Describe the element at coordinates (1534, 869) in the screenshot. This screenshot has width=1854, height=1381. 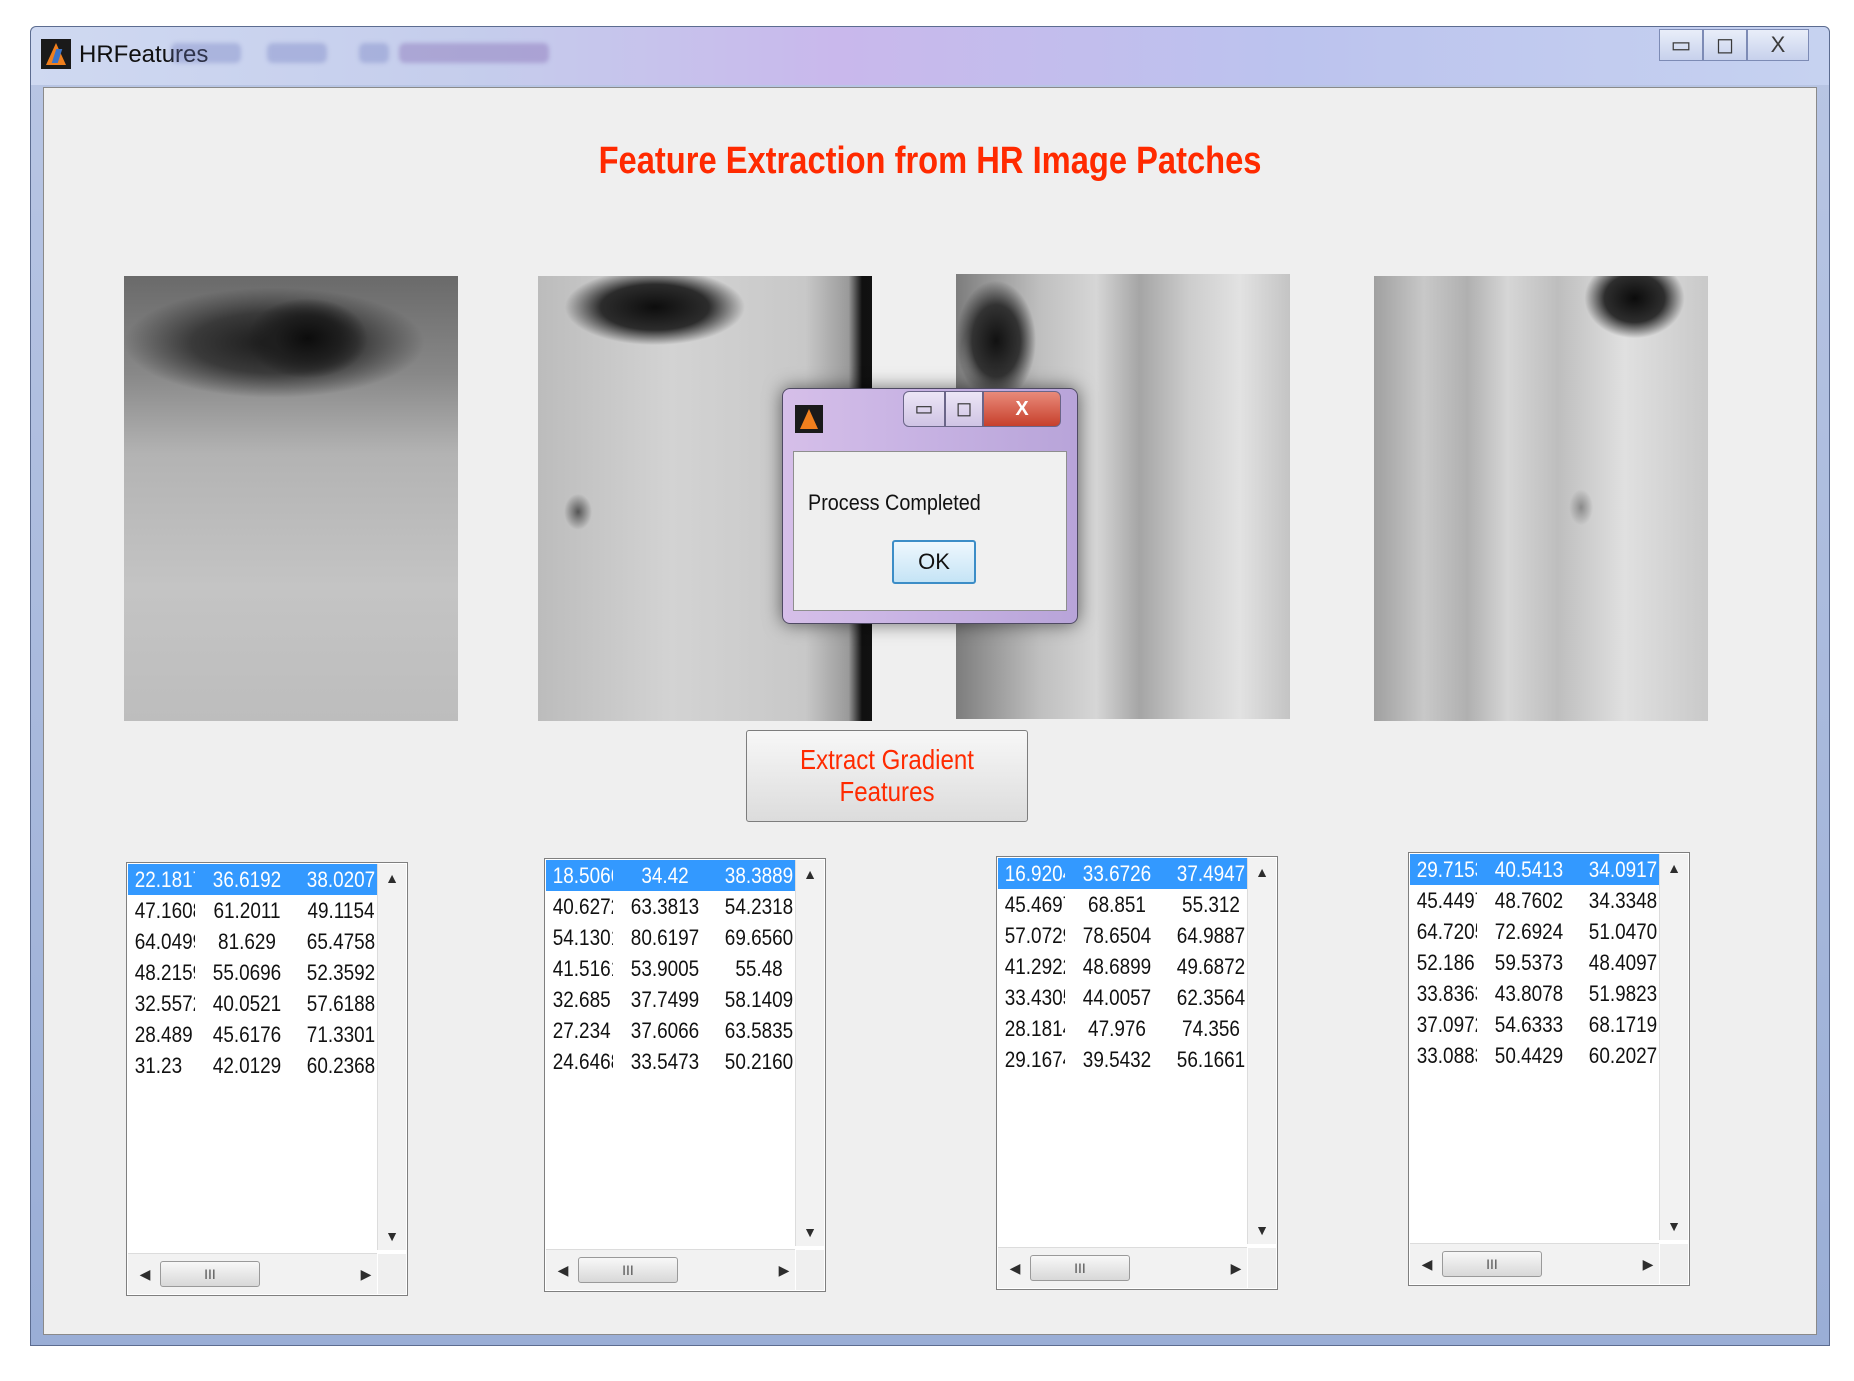
I see `list-row-selected: 29.7153 40.5413 34.0917` at that location.